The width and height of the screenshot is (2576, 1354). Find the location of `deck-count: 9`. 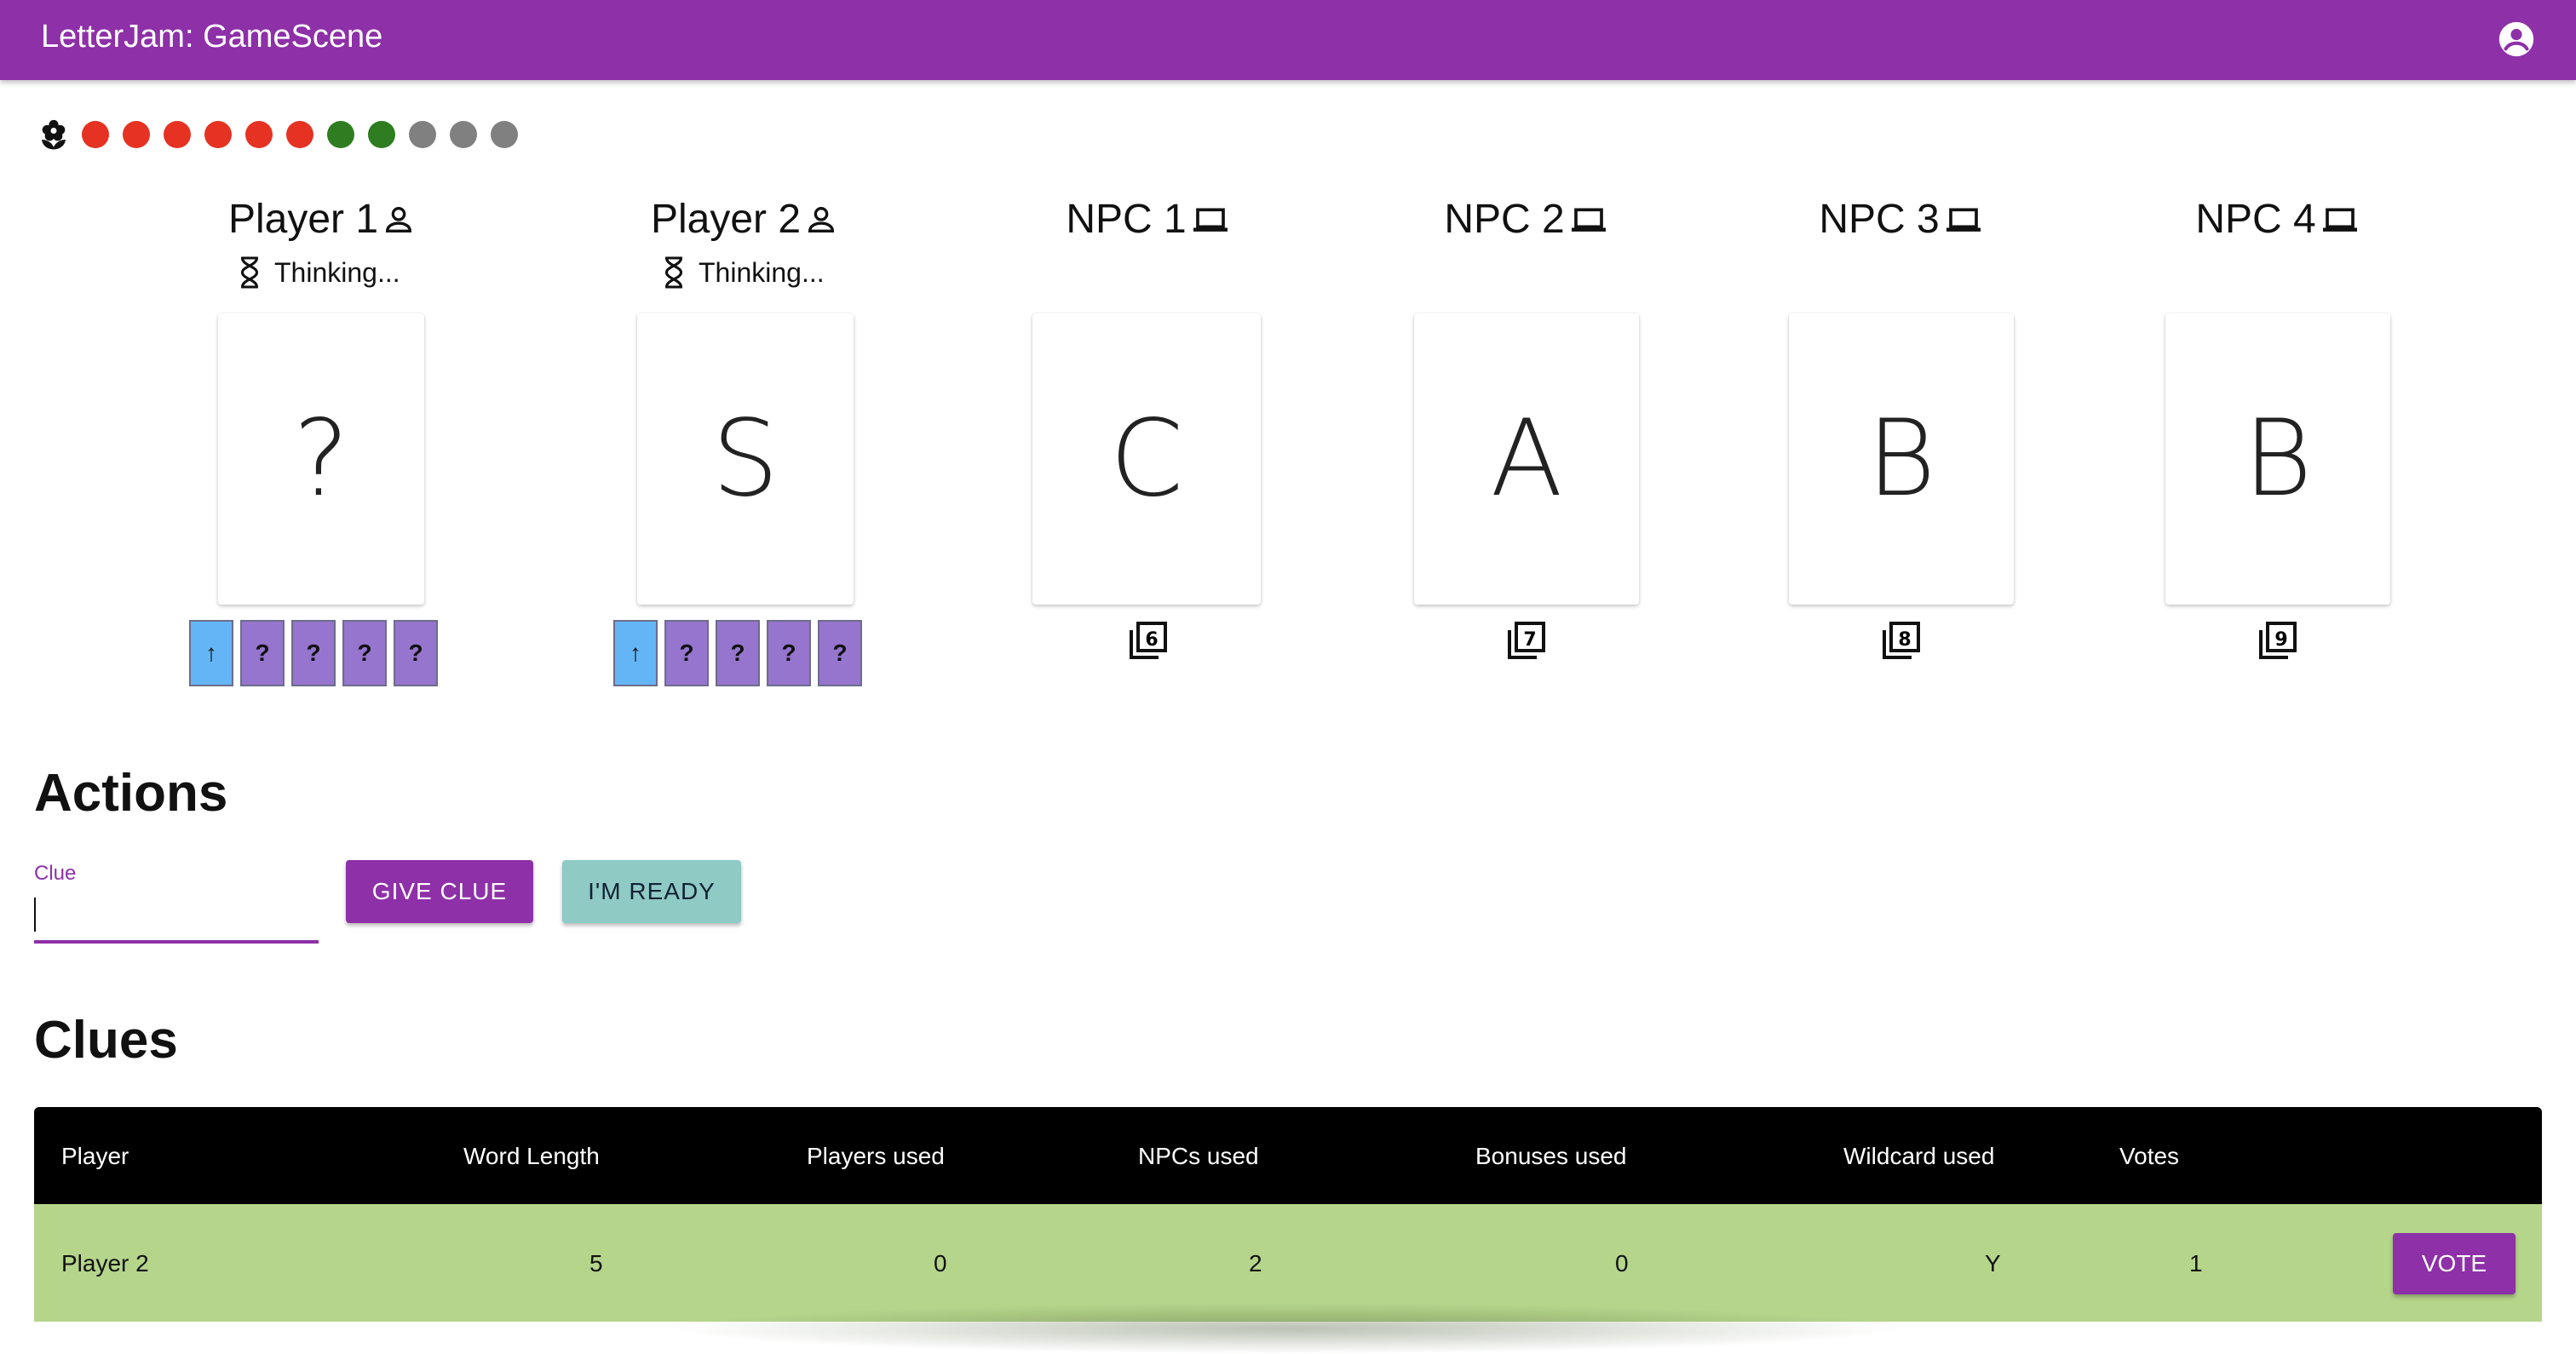

deck-count: 9 is located at coordinates (2280, 640).